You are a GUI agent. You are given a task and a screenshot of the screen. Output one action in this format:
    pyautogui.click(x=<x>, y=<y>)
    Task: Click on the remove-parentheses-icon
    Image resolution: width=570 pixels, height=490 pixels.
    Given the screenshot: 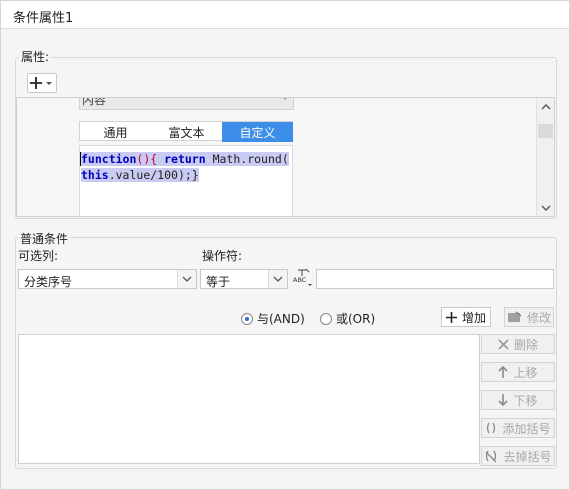 What is the action you would take?
    pyautogui.click(x=491, y=456)
    